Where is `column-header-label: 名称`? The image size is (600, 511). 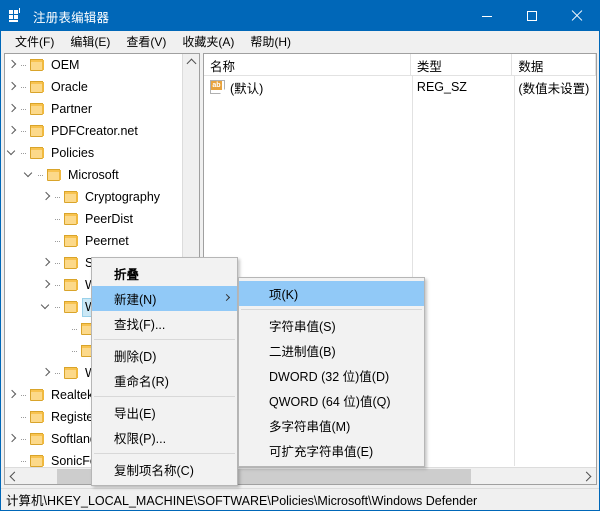
column-header-label: 名称 is located at coordinates (223, 66).